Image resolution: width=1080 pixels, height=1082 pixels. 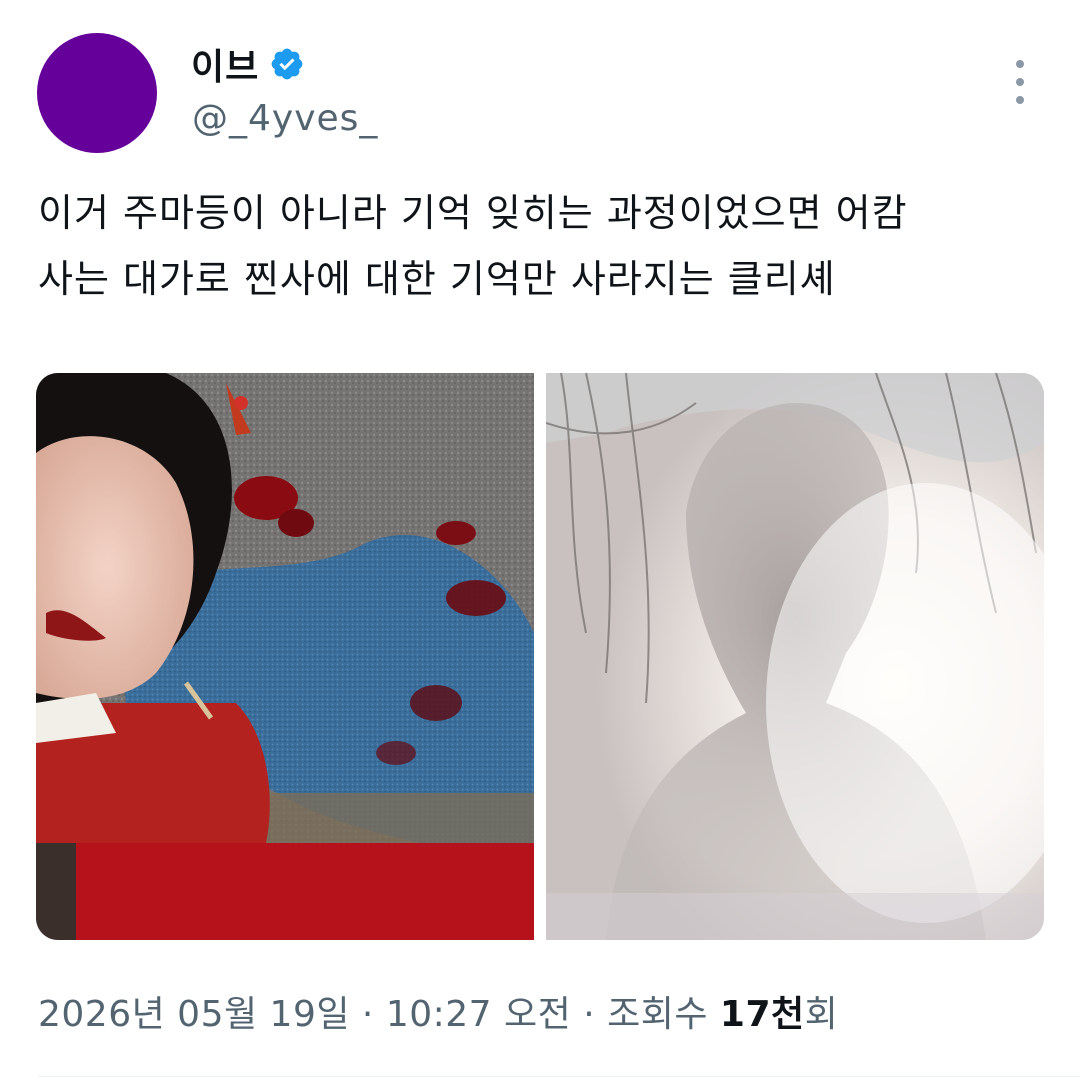 I want to click on tweet-meta: 2026년 05월 19일 · 10:27 오전 · 조회수 17천회, so click(x=438, y=1011).